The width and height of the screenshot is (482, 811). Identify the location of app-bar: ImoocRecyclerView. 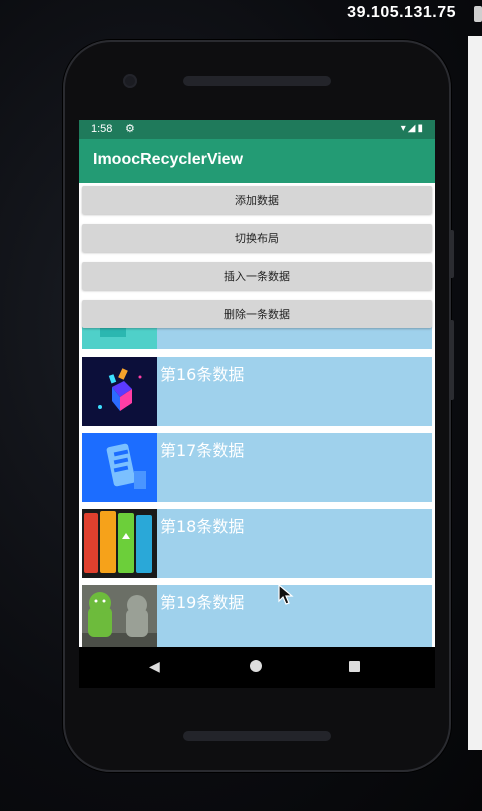
(257, 161).